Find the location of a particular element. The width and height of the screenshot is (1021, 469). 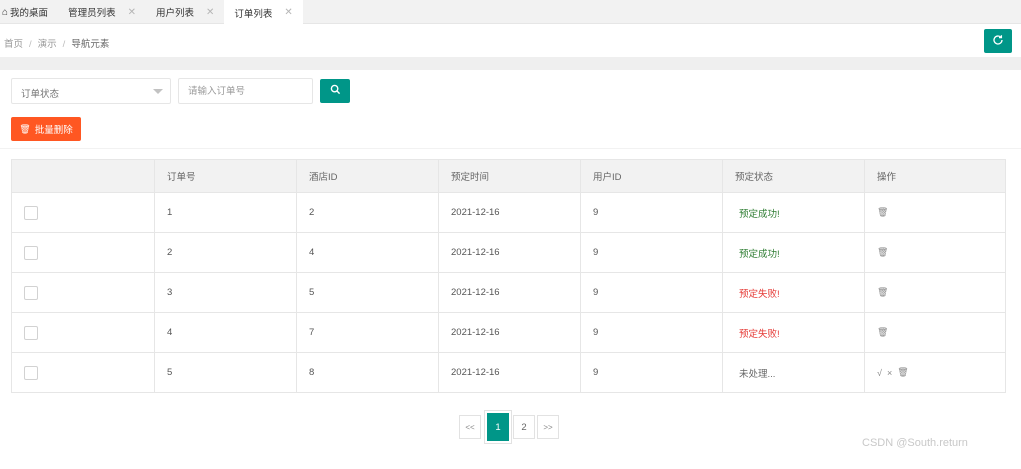

table-row: 5 8 2021-12-16 9 未处理... √ × 🗑 is located at coordinates (508, 372).